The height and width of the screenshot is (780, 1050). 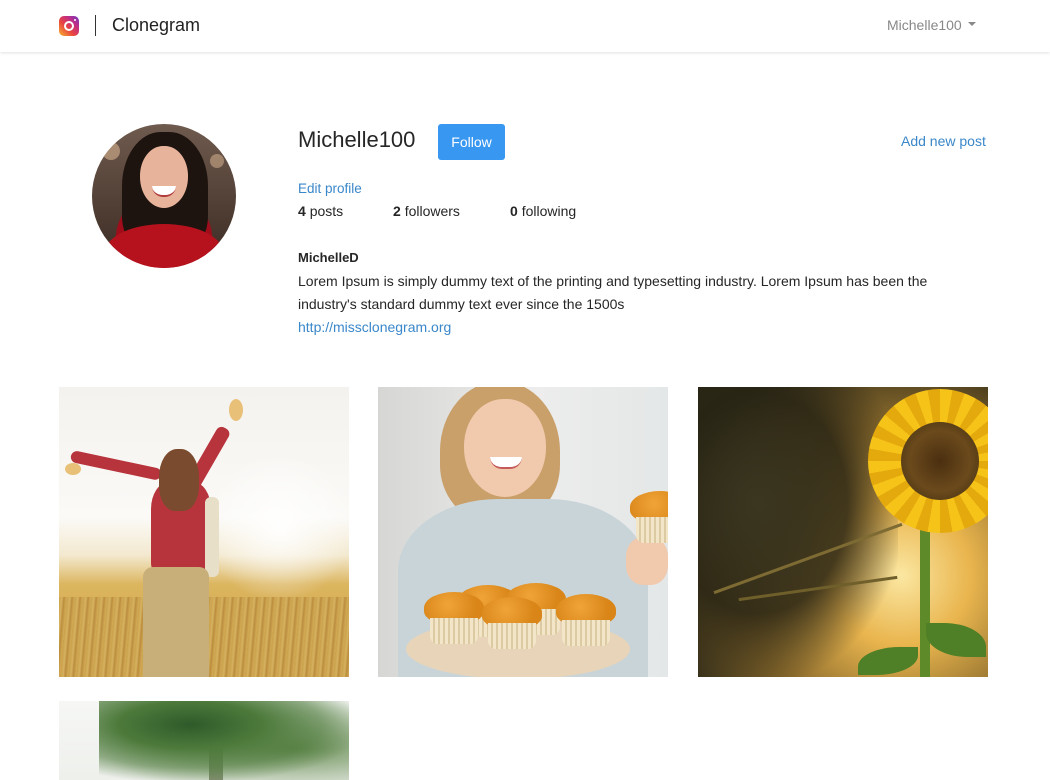 I want to click on avatar-shirt, so click(x=164, y=246).